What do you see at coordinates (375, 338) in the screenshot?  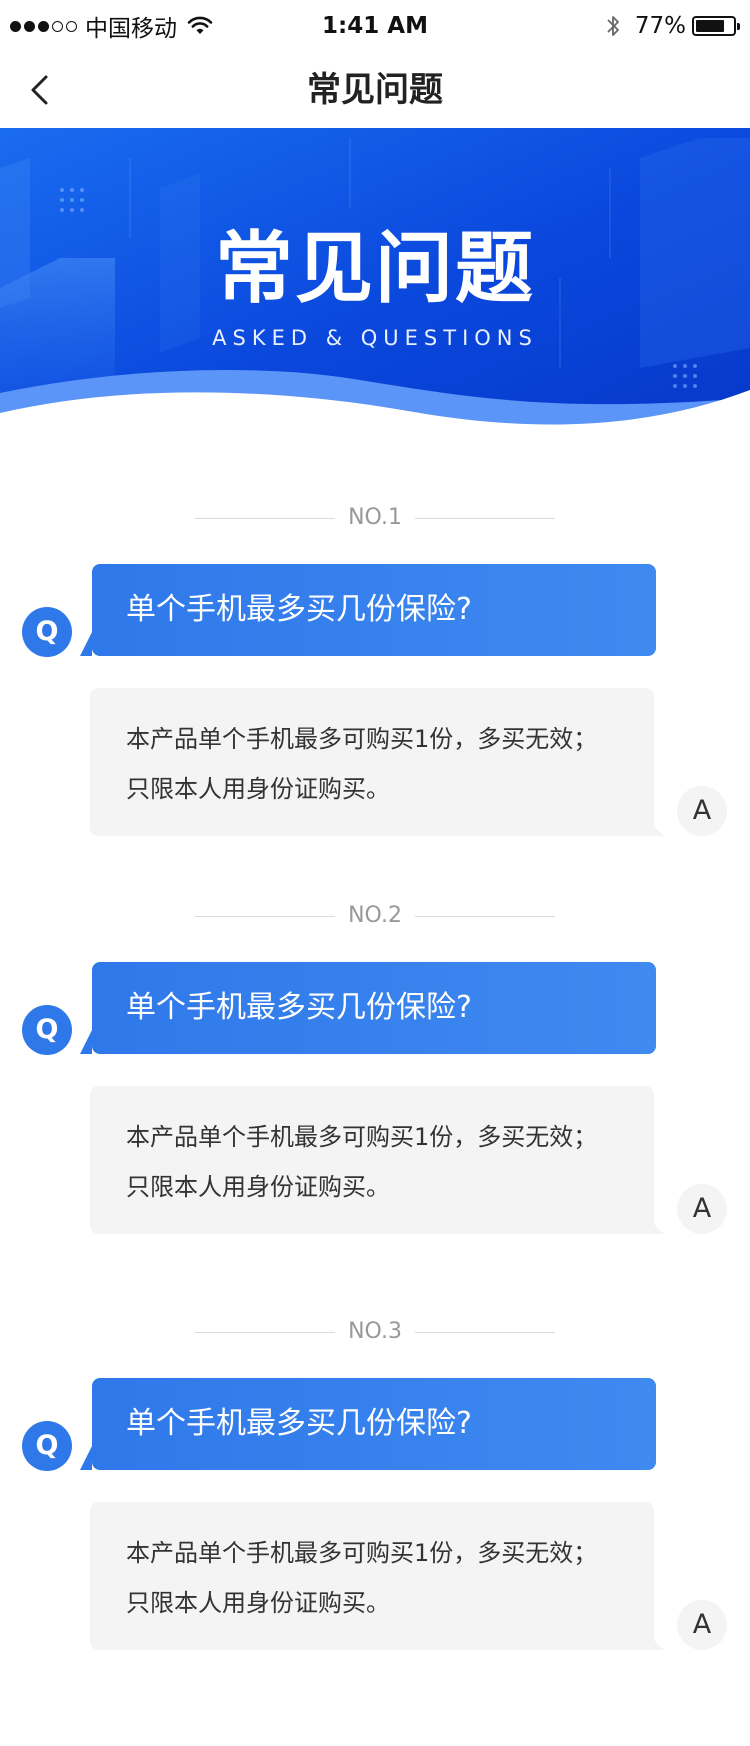 I see `banner-subtitle: ASKED & QUESTIONS` at bounding box center [375, 338].